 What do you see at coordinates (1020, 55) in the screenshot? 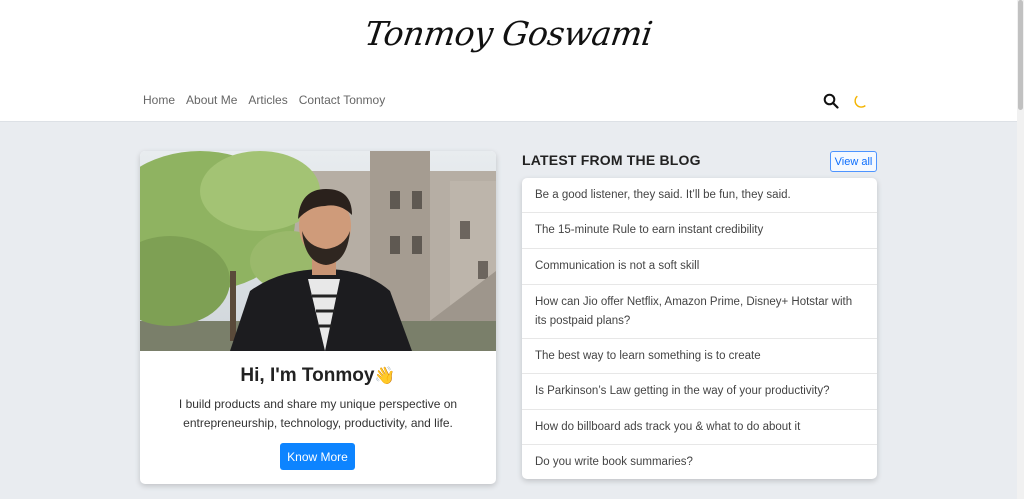
I see `scrollbar-thumb` at bounding box center [1020, 55].